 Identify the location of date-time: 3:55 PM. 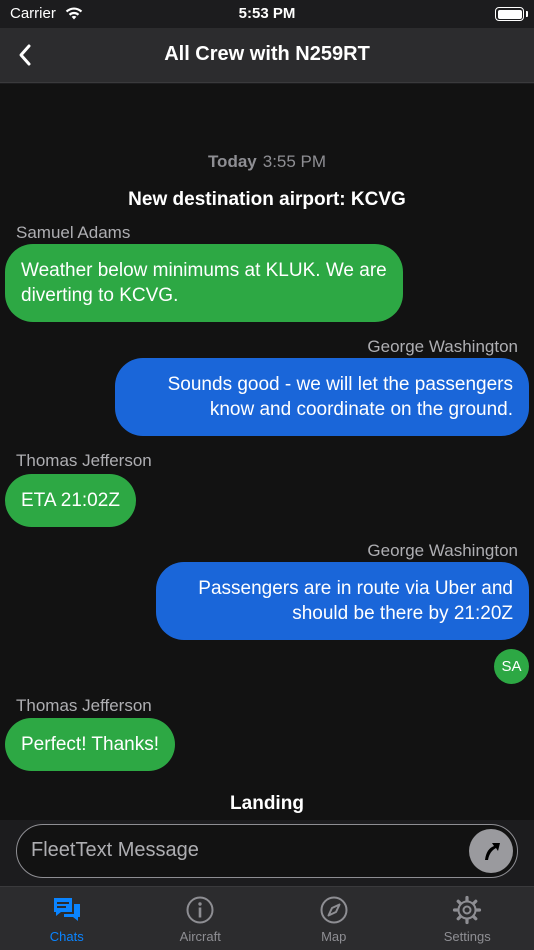
(294, 161).